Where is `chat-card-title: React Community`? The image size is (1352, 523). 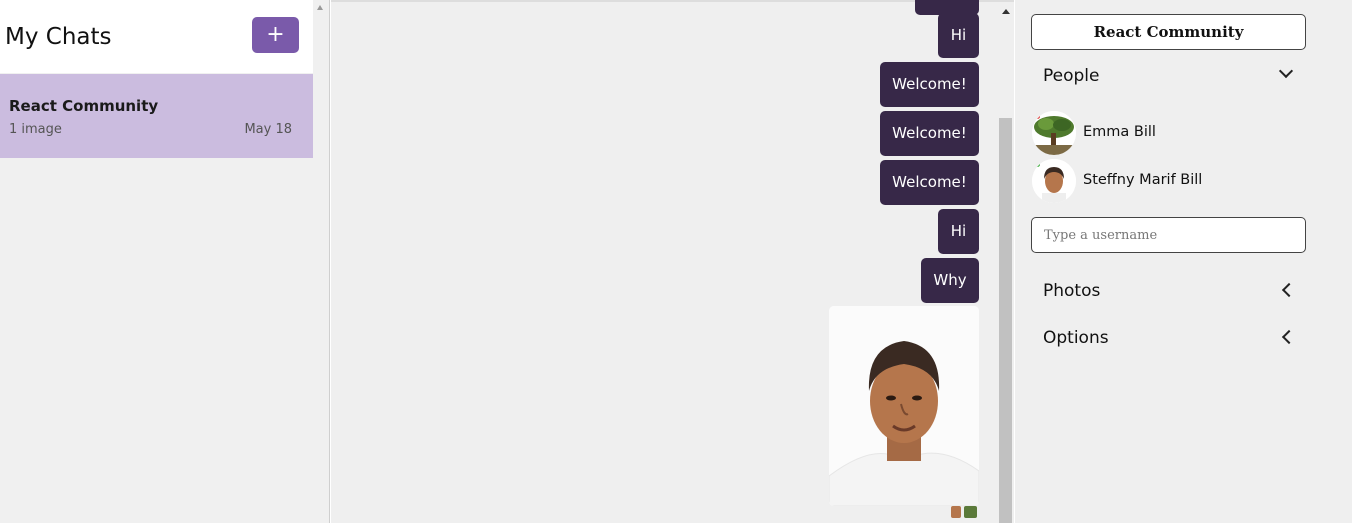
chat-card-title: React Community is located at coordinates (84, 106).